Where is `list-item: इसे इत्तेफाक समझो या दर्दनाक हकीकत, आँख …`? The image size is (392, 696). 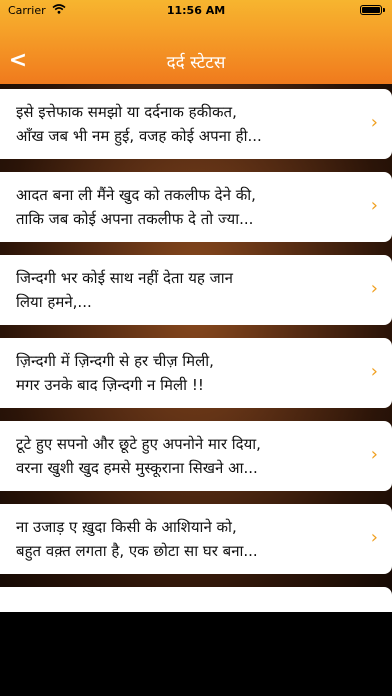
list-item: इसे इत्तेफाक समझो या दर्दनाक हकीकत, आँख … is located at coordinates (196, 124).